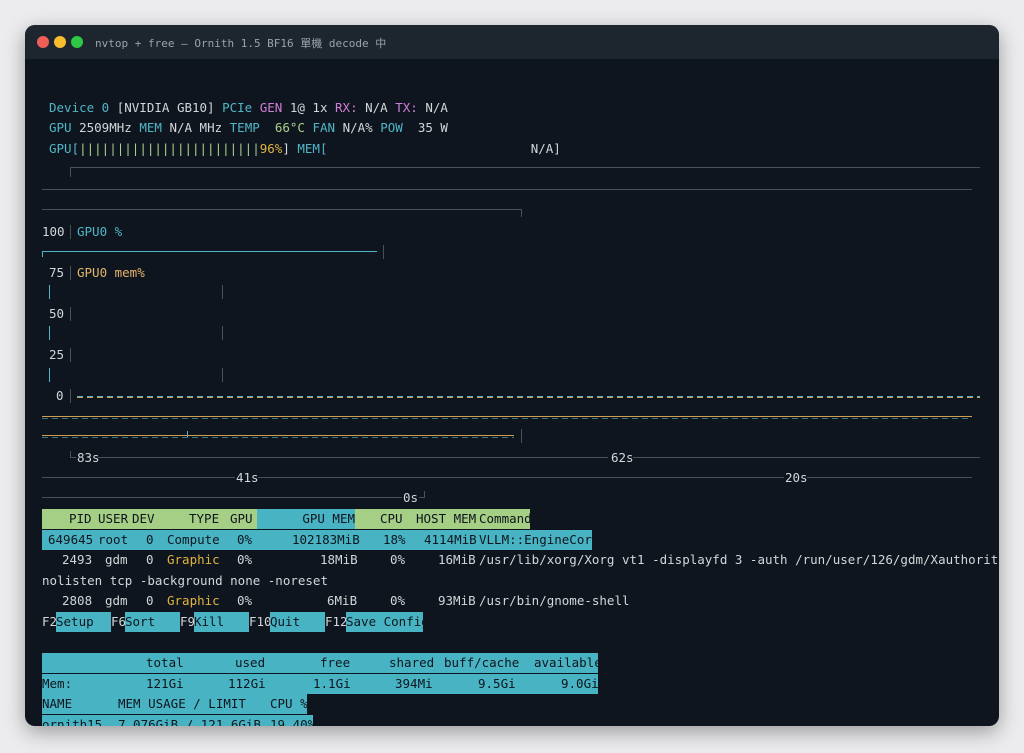 The height and width of the screenshot is (753, 1024). What do you see at coordinates (60, 395) in the screenshot?
I see `y-tick-0: 0` at bounding box center [60, 395].